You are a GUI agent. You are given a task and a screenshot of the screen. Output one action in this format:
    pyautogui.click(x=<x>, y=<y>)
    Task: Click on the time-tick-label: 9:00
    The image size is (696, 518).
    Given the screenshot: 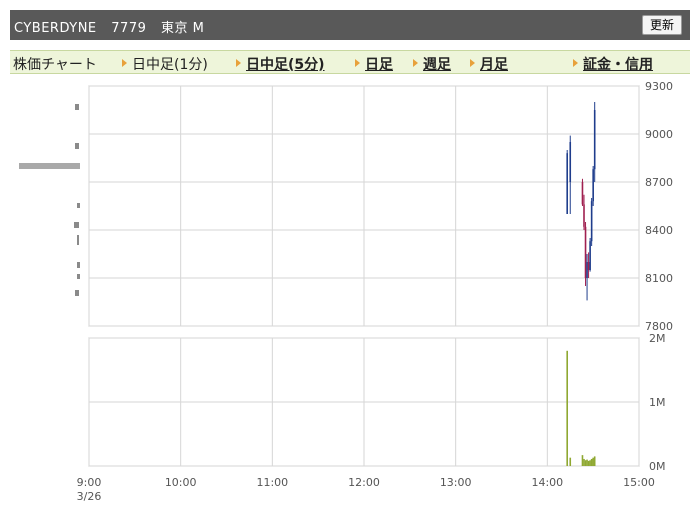 What is the action you would take?
    pyautogui.click(x=89, y=482)
    